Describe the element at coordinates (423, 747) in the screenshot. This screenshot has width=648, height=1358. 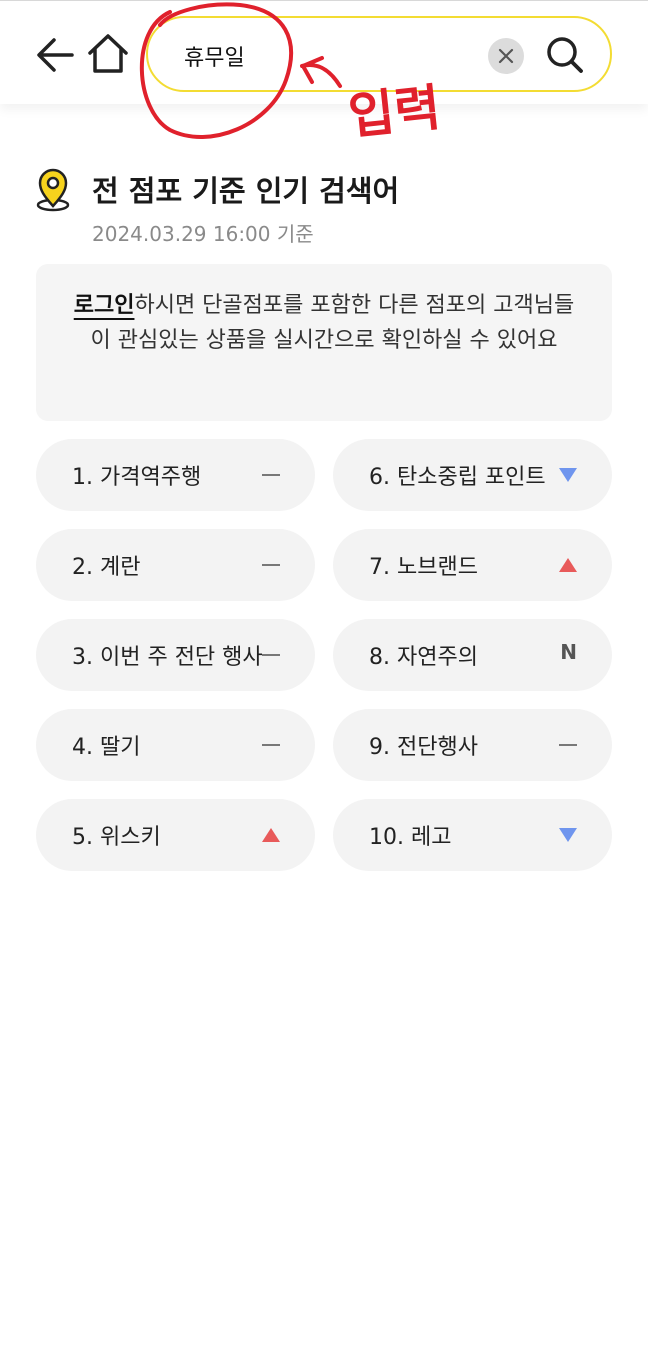
I see `ranking-label: 9. 전단행사` at that location.